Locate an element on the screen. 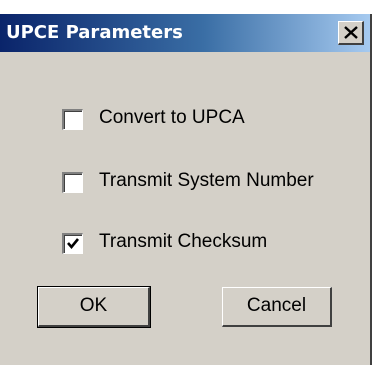 This screenshot has height=365, width=376. title-bar: UPCE Parameters is located at coordinates (185, 33).